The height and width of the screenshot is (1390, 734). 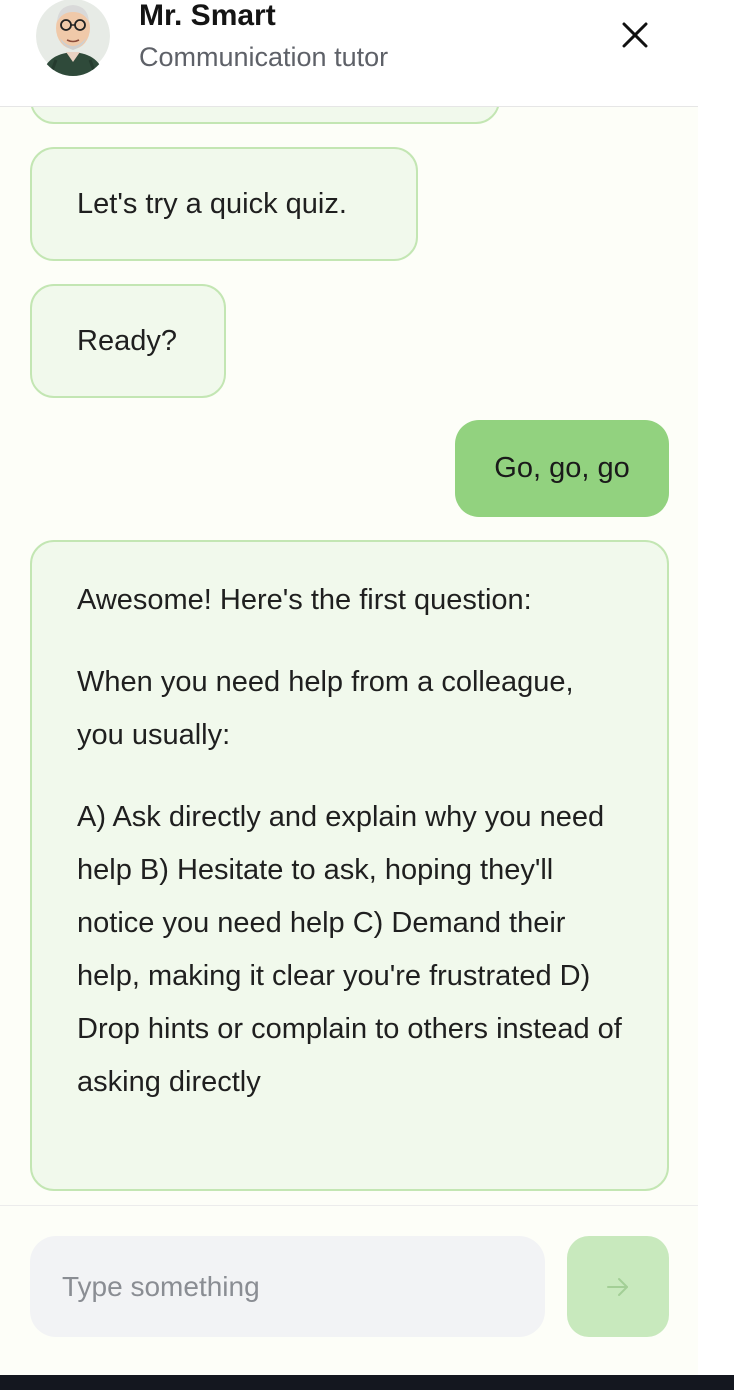 I want to click on message-composer, so click(x=349, y=1290).